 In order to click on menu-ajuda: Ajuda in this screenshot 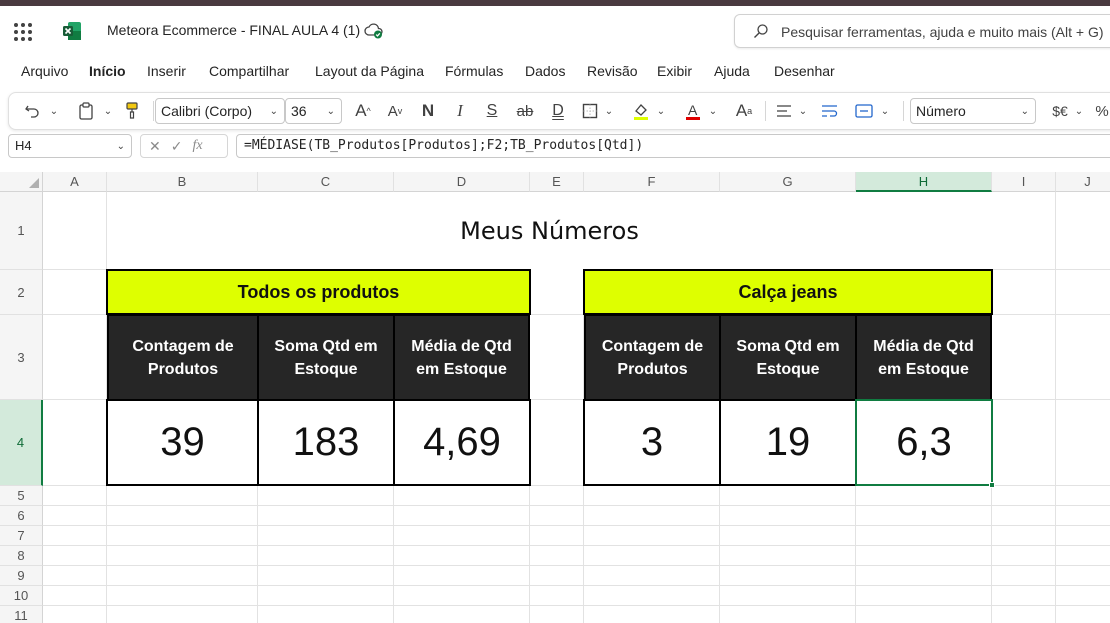, I will do `click(732, 71)`.